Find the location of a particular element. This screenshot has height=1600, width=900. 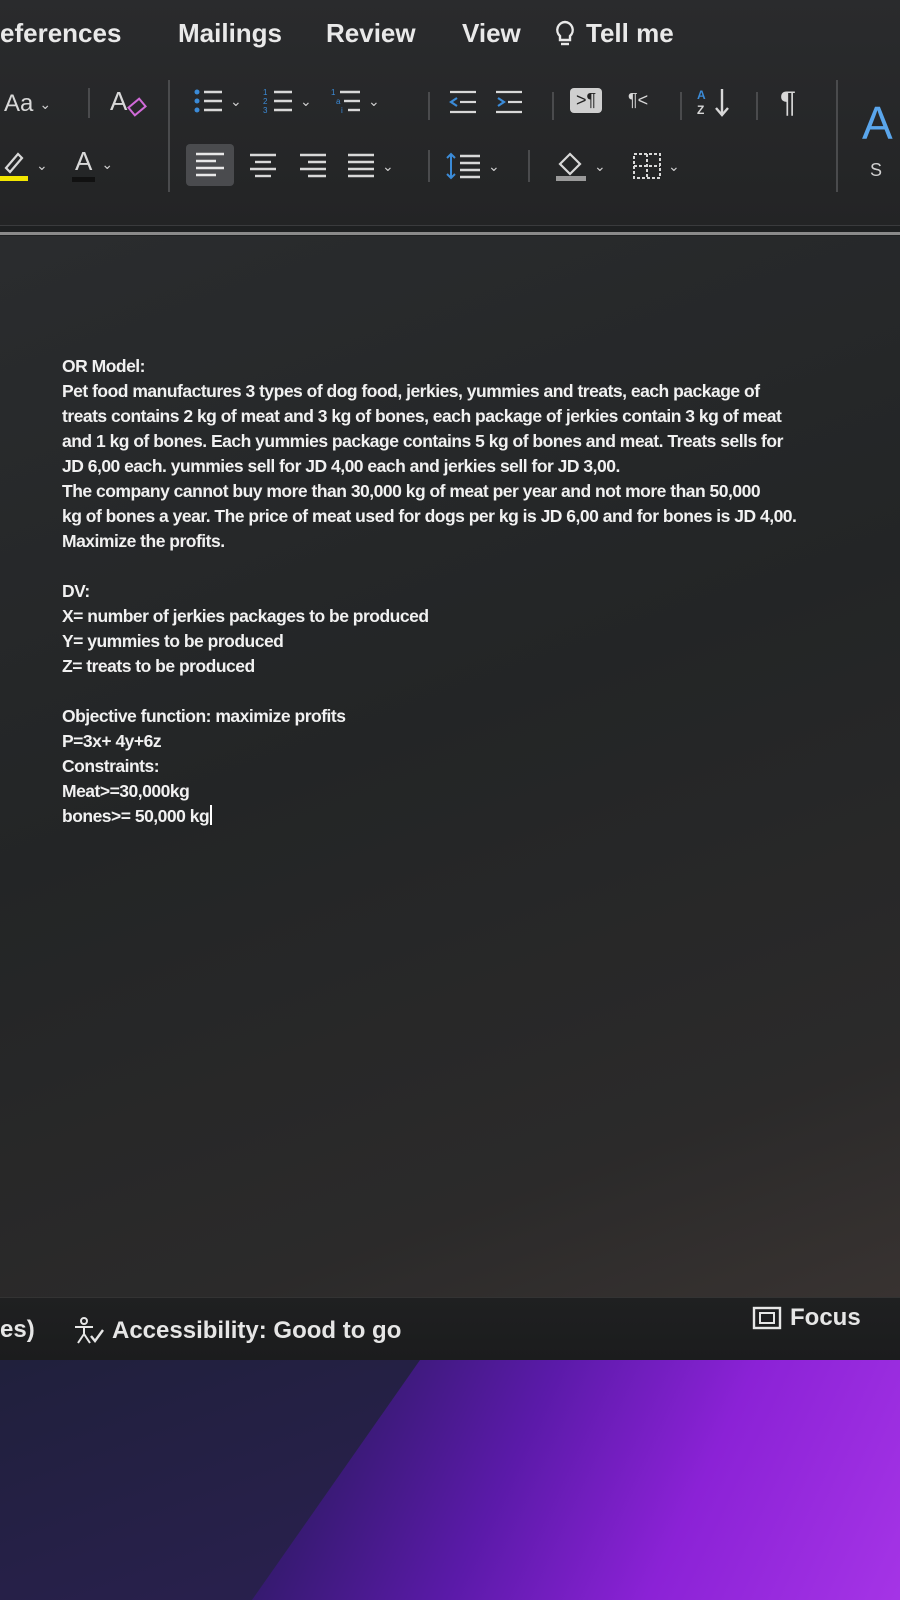

align-left-button is located at coordinates (210, 165).